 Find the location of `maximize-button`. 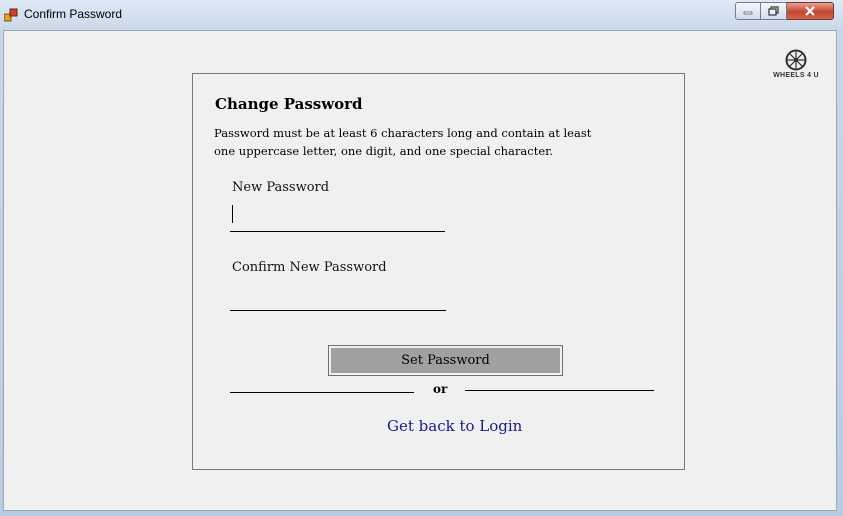

maximize-button is located at coordinates (774, 11).